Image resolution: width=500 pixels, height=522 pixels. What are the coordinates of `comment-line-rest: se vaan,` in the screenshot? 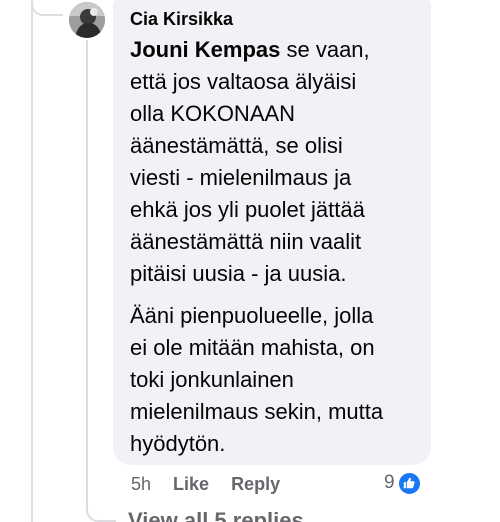 It's located at (325, 49).